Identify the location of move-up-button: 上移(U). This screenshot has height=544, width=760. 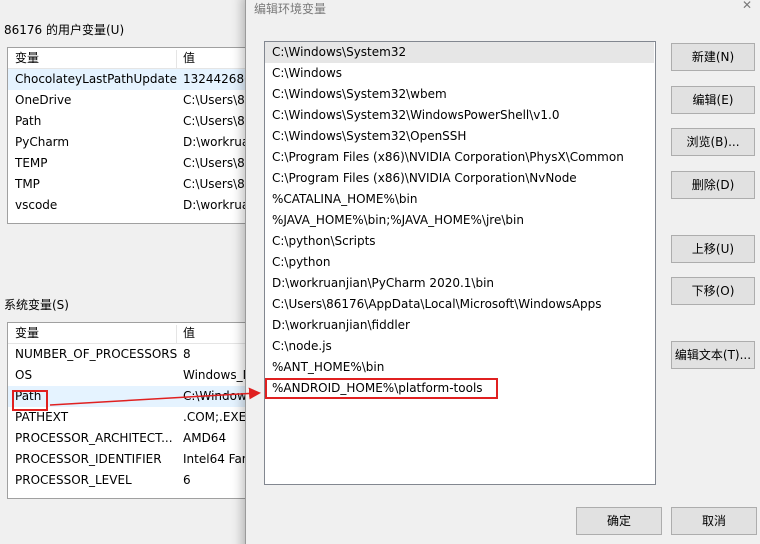
(713, 249).